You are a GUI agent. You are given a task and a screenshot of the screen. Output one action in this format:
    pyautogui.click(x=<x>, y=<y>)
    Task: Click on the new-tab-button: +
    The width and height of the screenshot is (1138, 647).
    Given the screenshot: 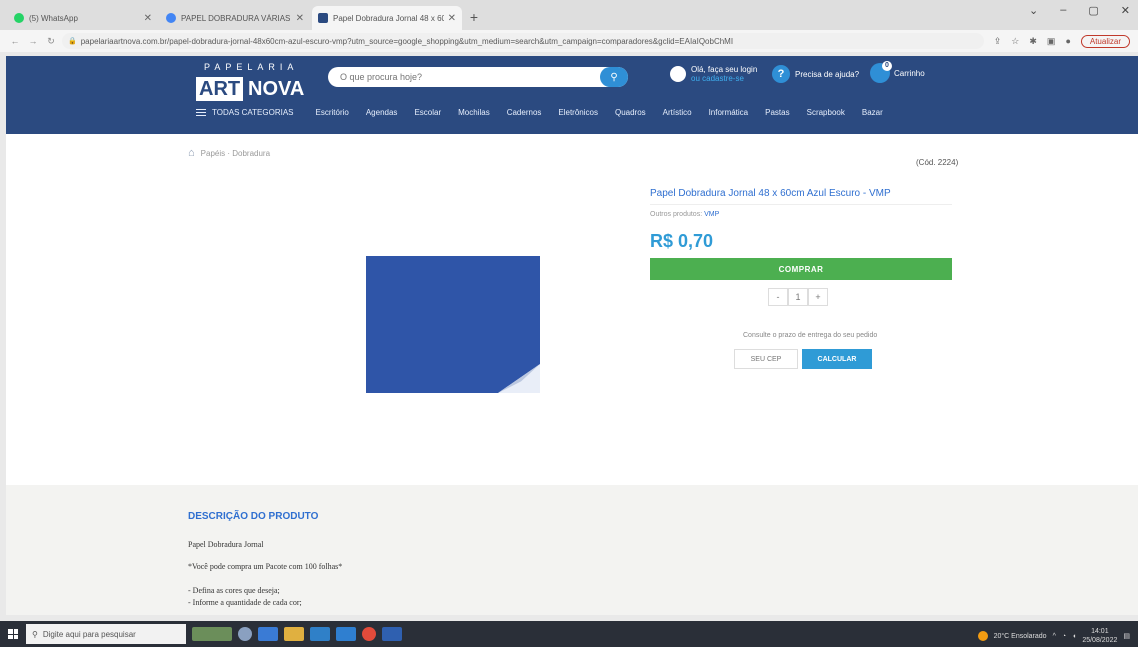 What is the action you would take?
    pyautogui.click(x=474, y=18)
    